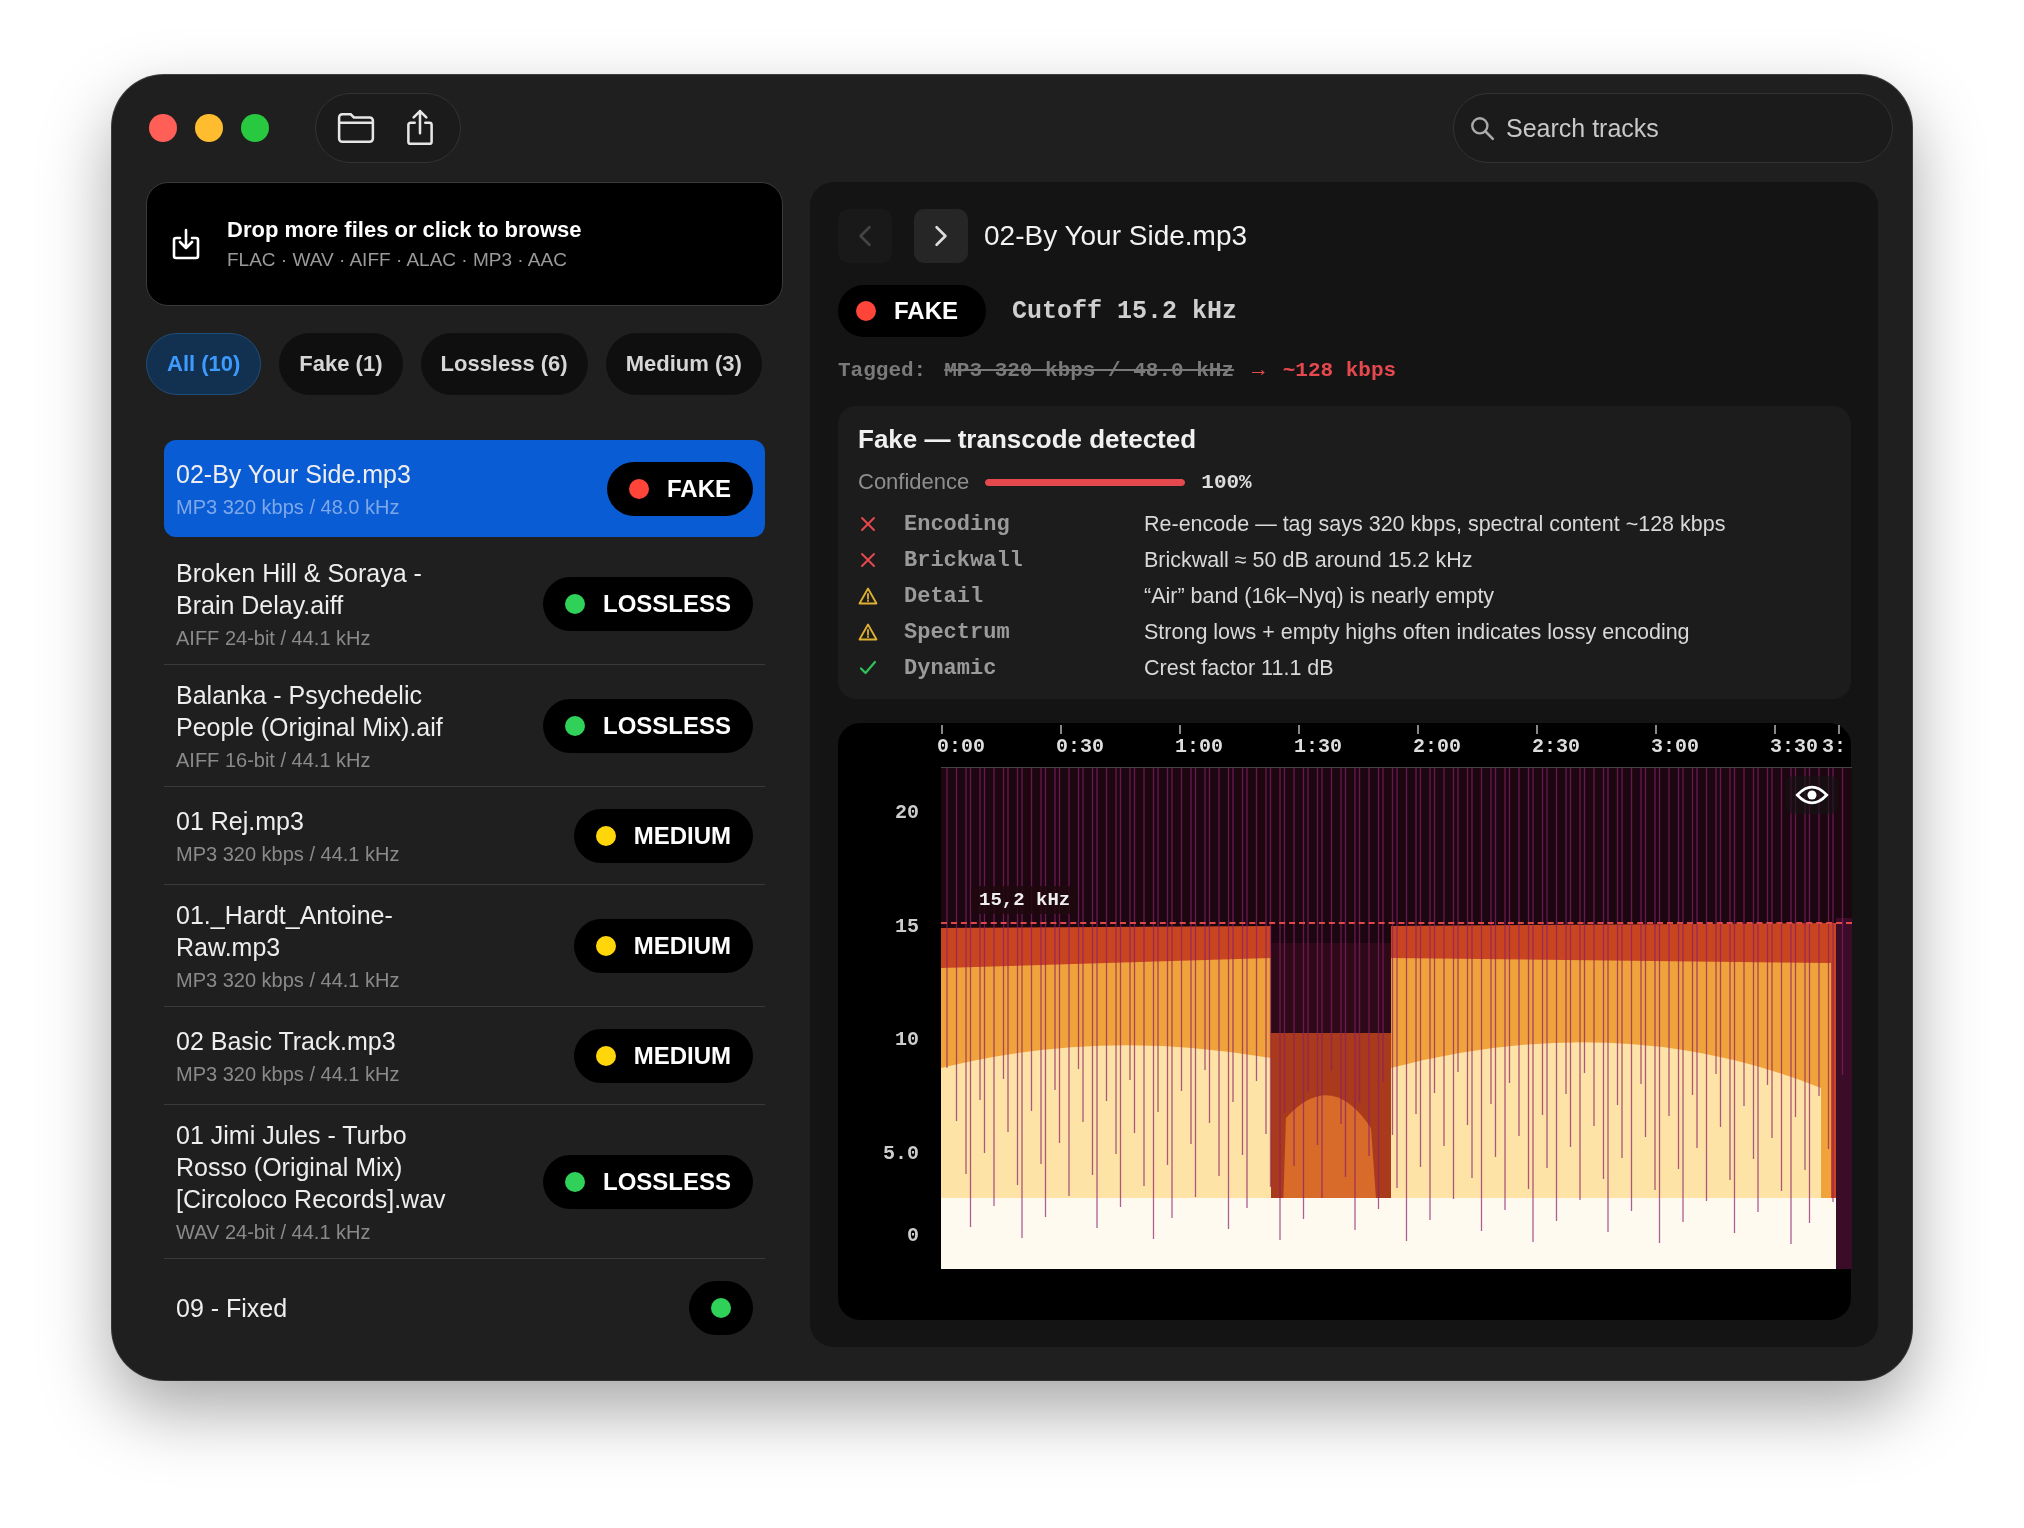 The width and height of the screenshot is (2024, 1528). Describe the element at coordinates (186, 244) in the screenshot. I see `import-icon` at that location.